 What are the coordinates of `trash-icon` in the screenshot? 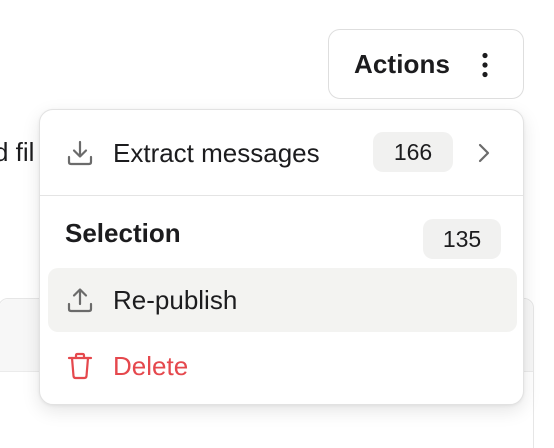 It's located at (80, 366).